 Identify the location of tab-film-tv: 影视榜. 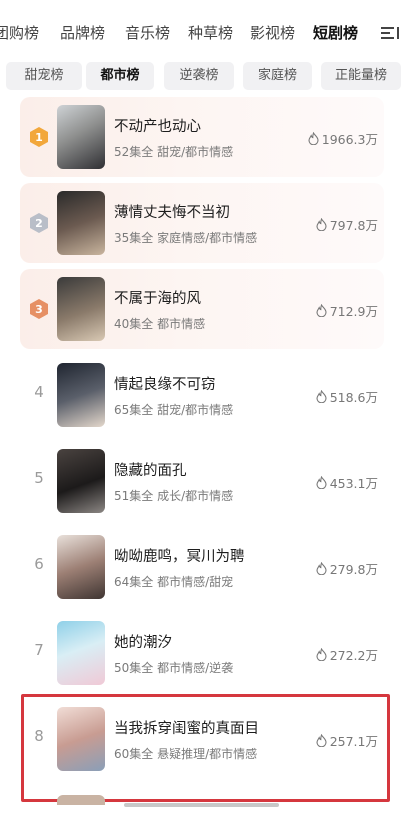
(272, 32).